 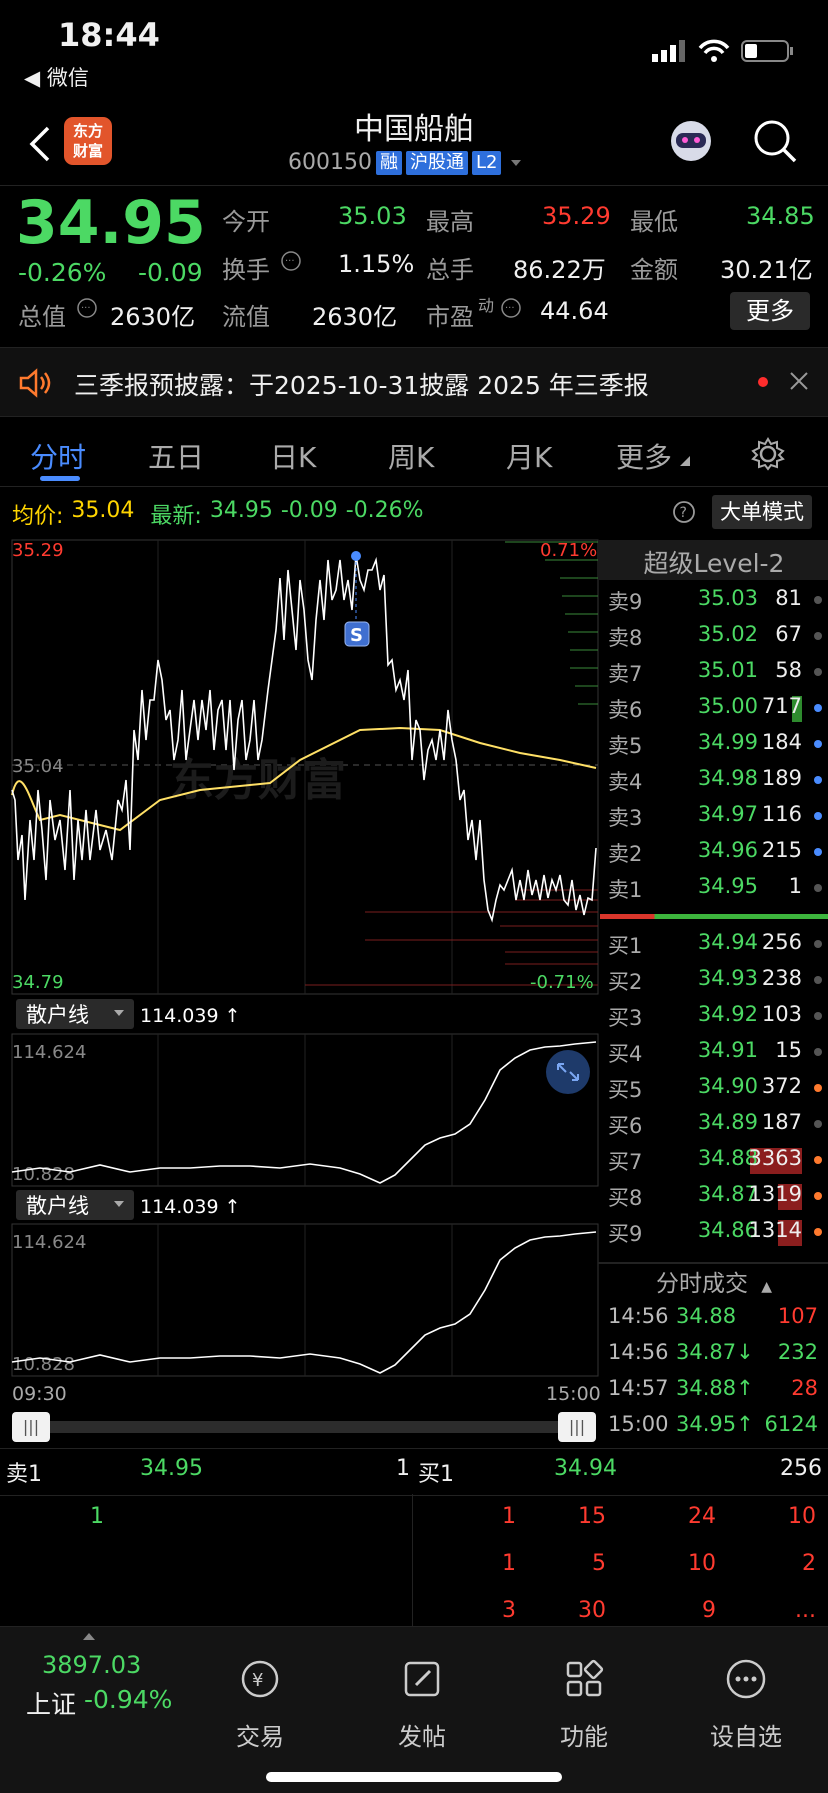 What do you see at coordinates (128, 1699) in the screenshot?
I see `index-change: -0.94%` at bounding box center [128, 1699].